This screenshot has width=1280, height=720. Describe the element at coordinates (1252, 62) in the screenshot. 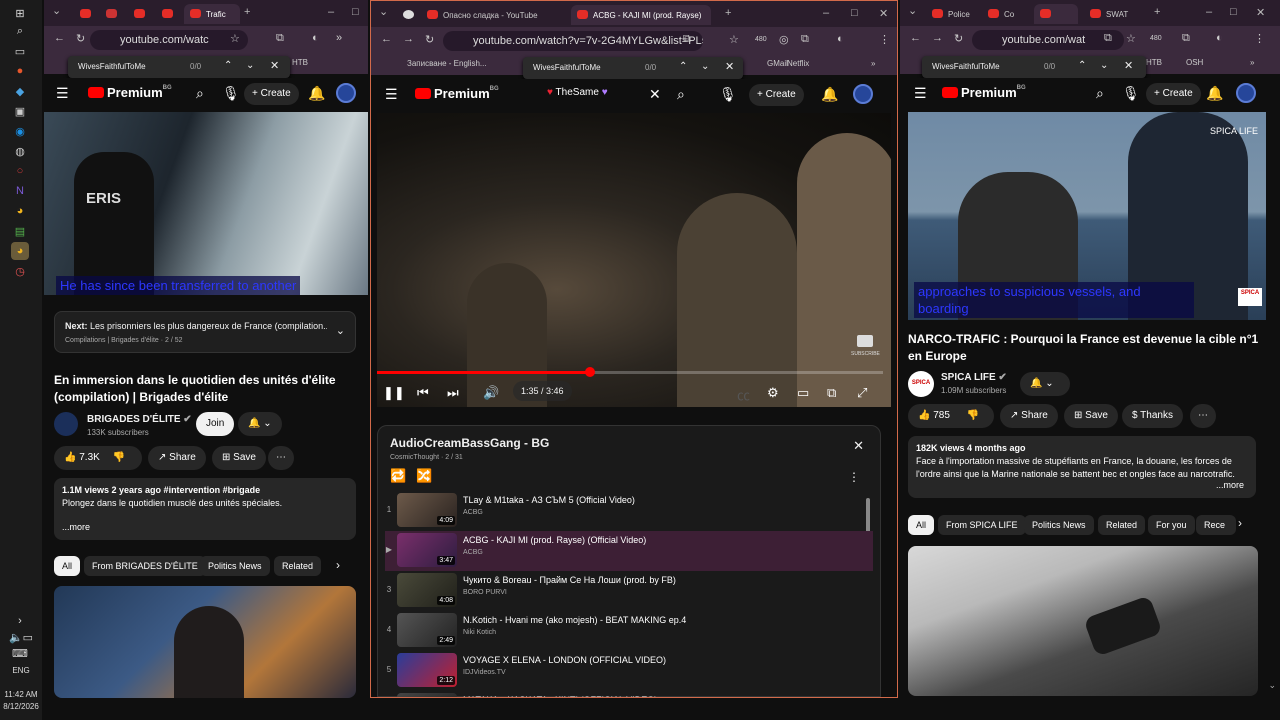

I see `more-bookmarks-icon: »` at that location.